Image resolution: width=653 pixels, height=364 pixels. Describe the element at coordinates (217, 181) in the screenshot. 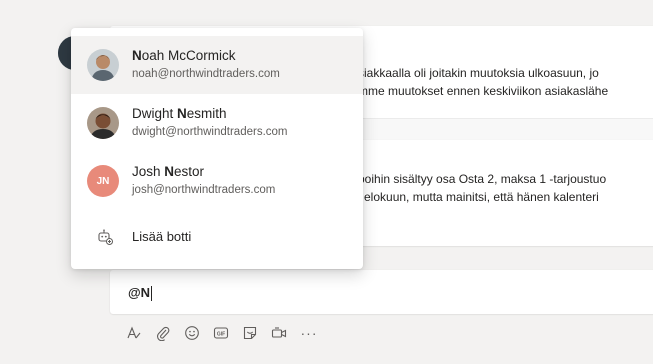

I see `suggestion-josh-nestor: JN Josh Nestor josh@northwindtraders.com` at that location.